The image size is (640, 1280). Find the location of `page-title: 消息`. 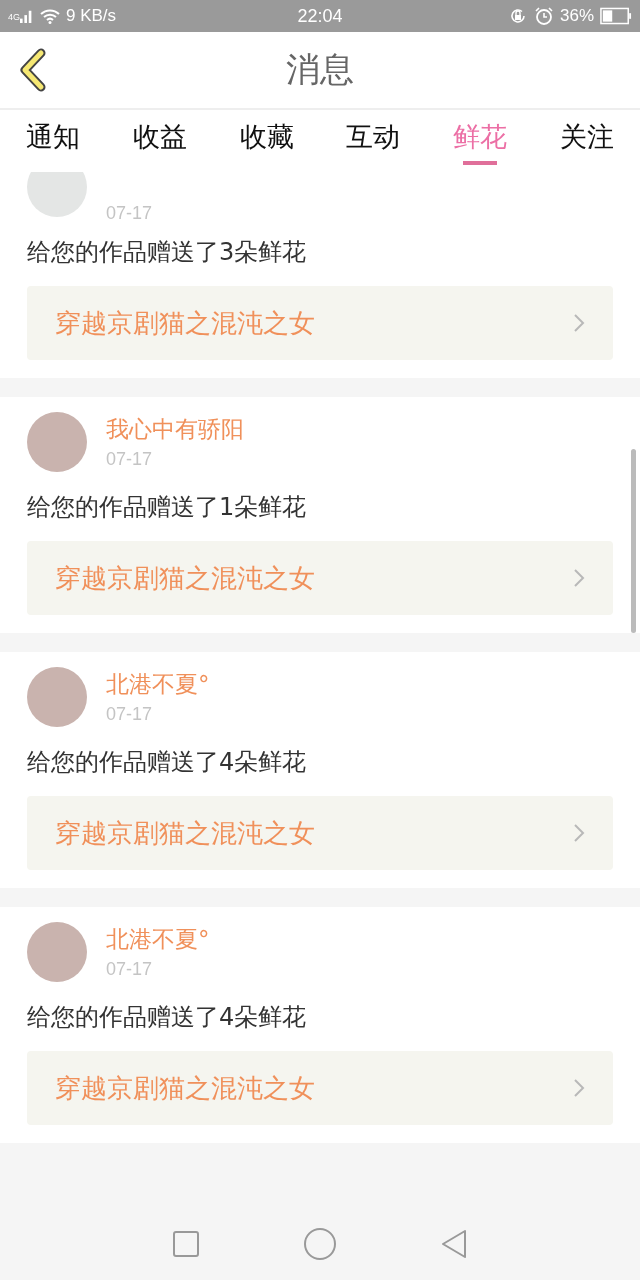

page-title: 消息 is located at coordinates (320, 69).